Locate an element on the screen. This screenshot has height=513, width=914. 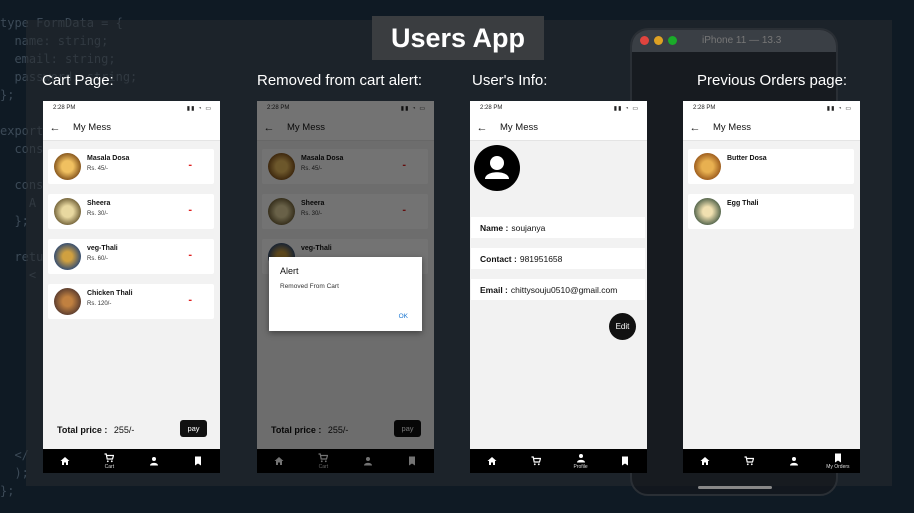
alert-ok-button: OK is located at coordinates (403, 316).